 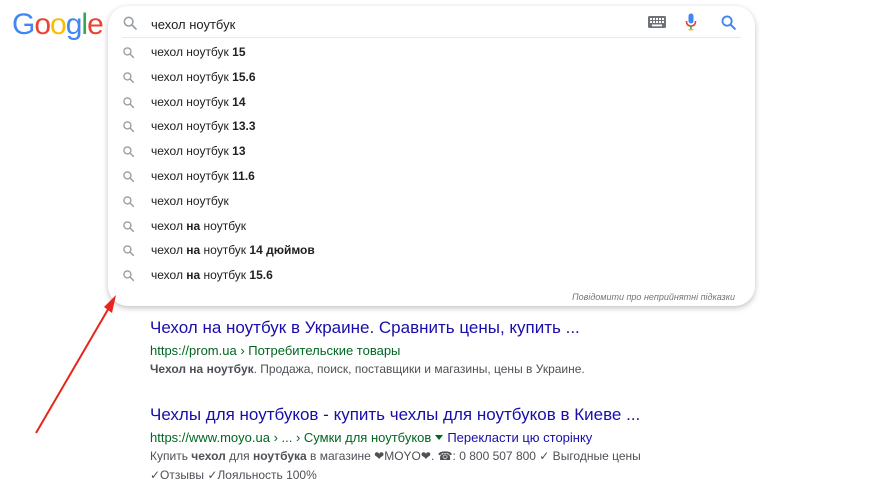 I want to click on snippet-bold: Чехол на ноутбук, so click(x=202, y=369).